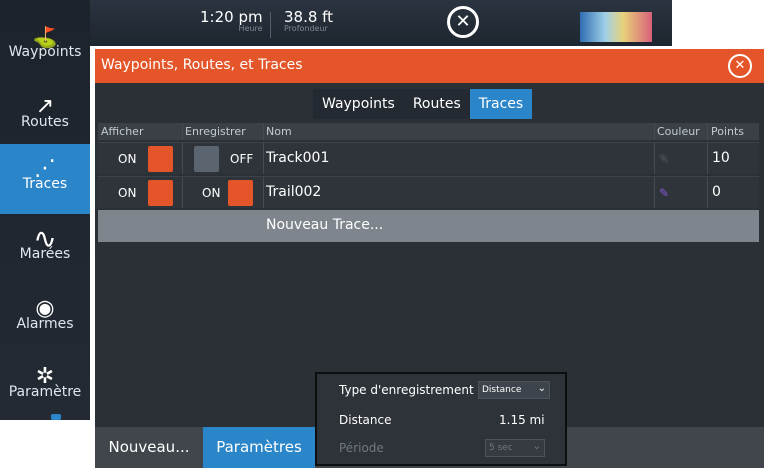 This screenshot has width=764, height=468. Describe the element at coordinates (45, 376) in the screenshot. I see `gear-icon: ✲` at that location.